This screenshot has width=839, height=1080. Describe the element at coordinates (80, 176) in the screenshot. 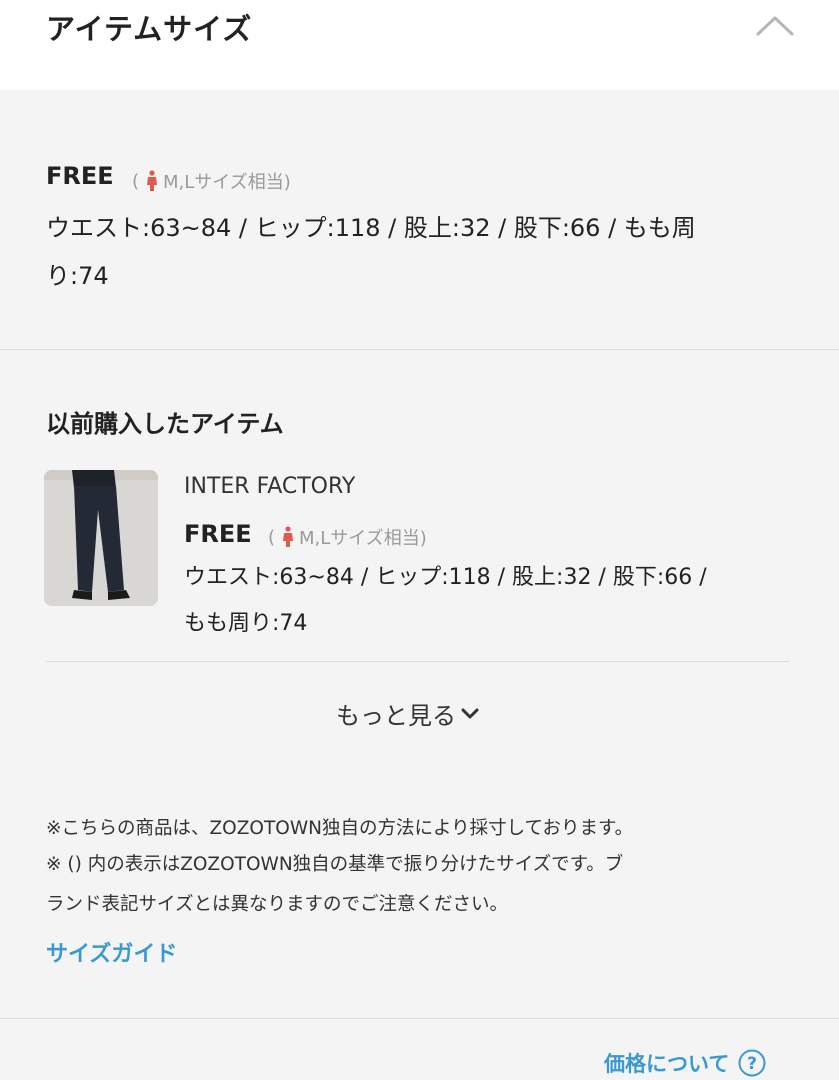

I see `size-label: FREE` at that location.